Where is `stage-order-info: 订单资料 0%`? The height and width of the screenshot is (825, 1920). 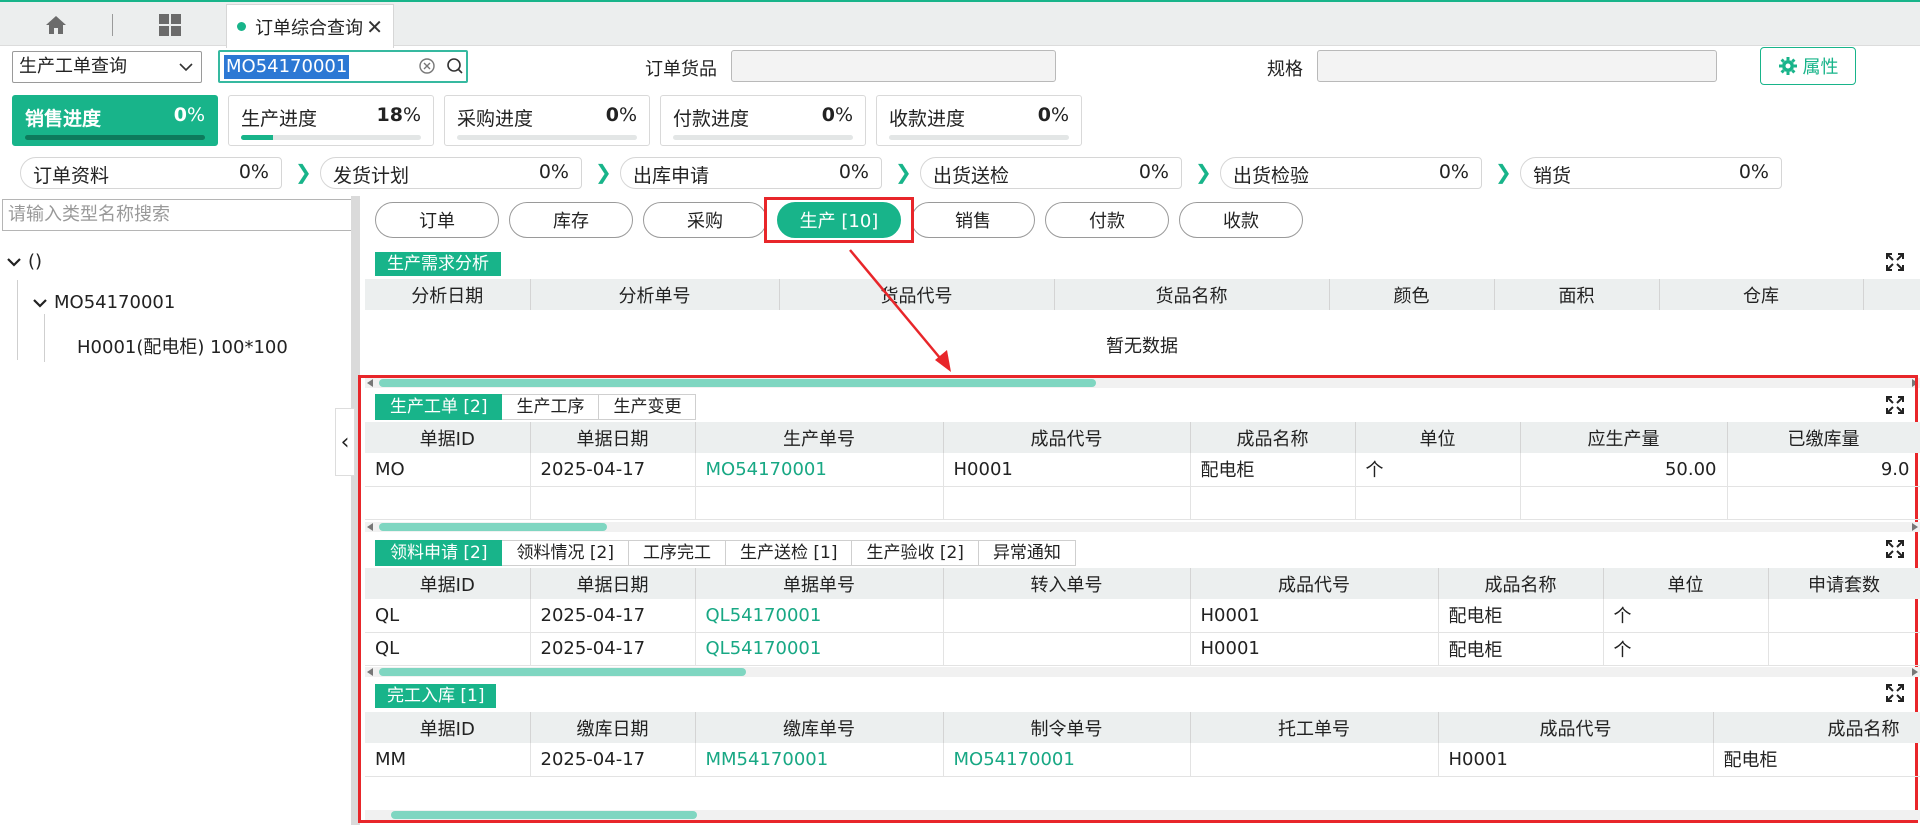 stage-order-info: 订单资料 0% is located at coordinates (151, 173).